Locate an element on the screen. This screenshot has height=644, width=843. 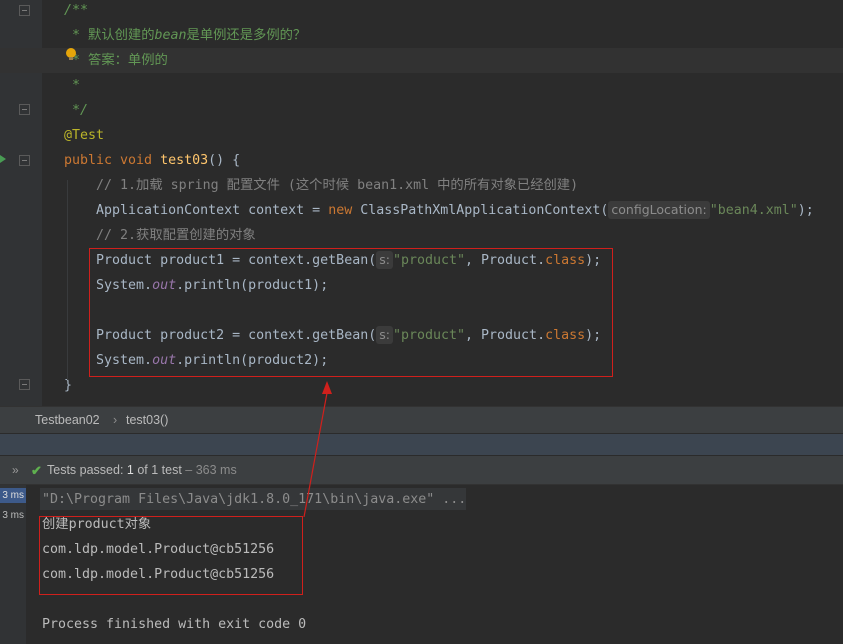
test-time-selected: 3 ms is located at coordinates (13, 495).